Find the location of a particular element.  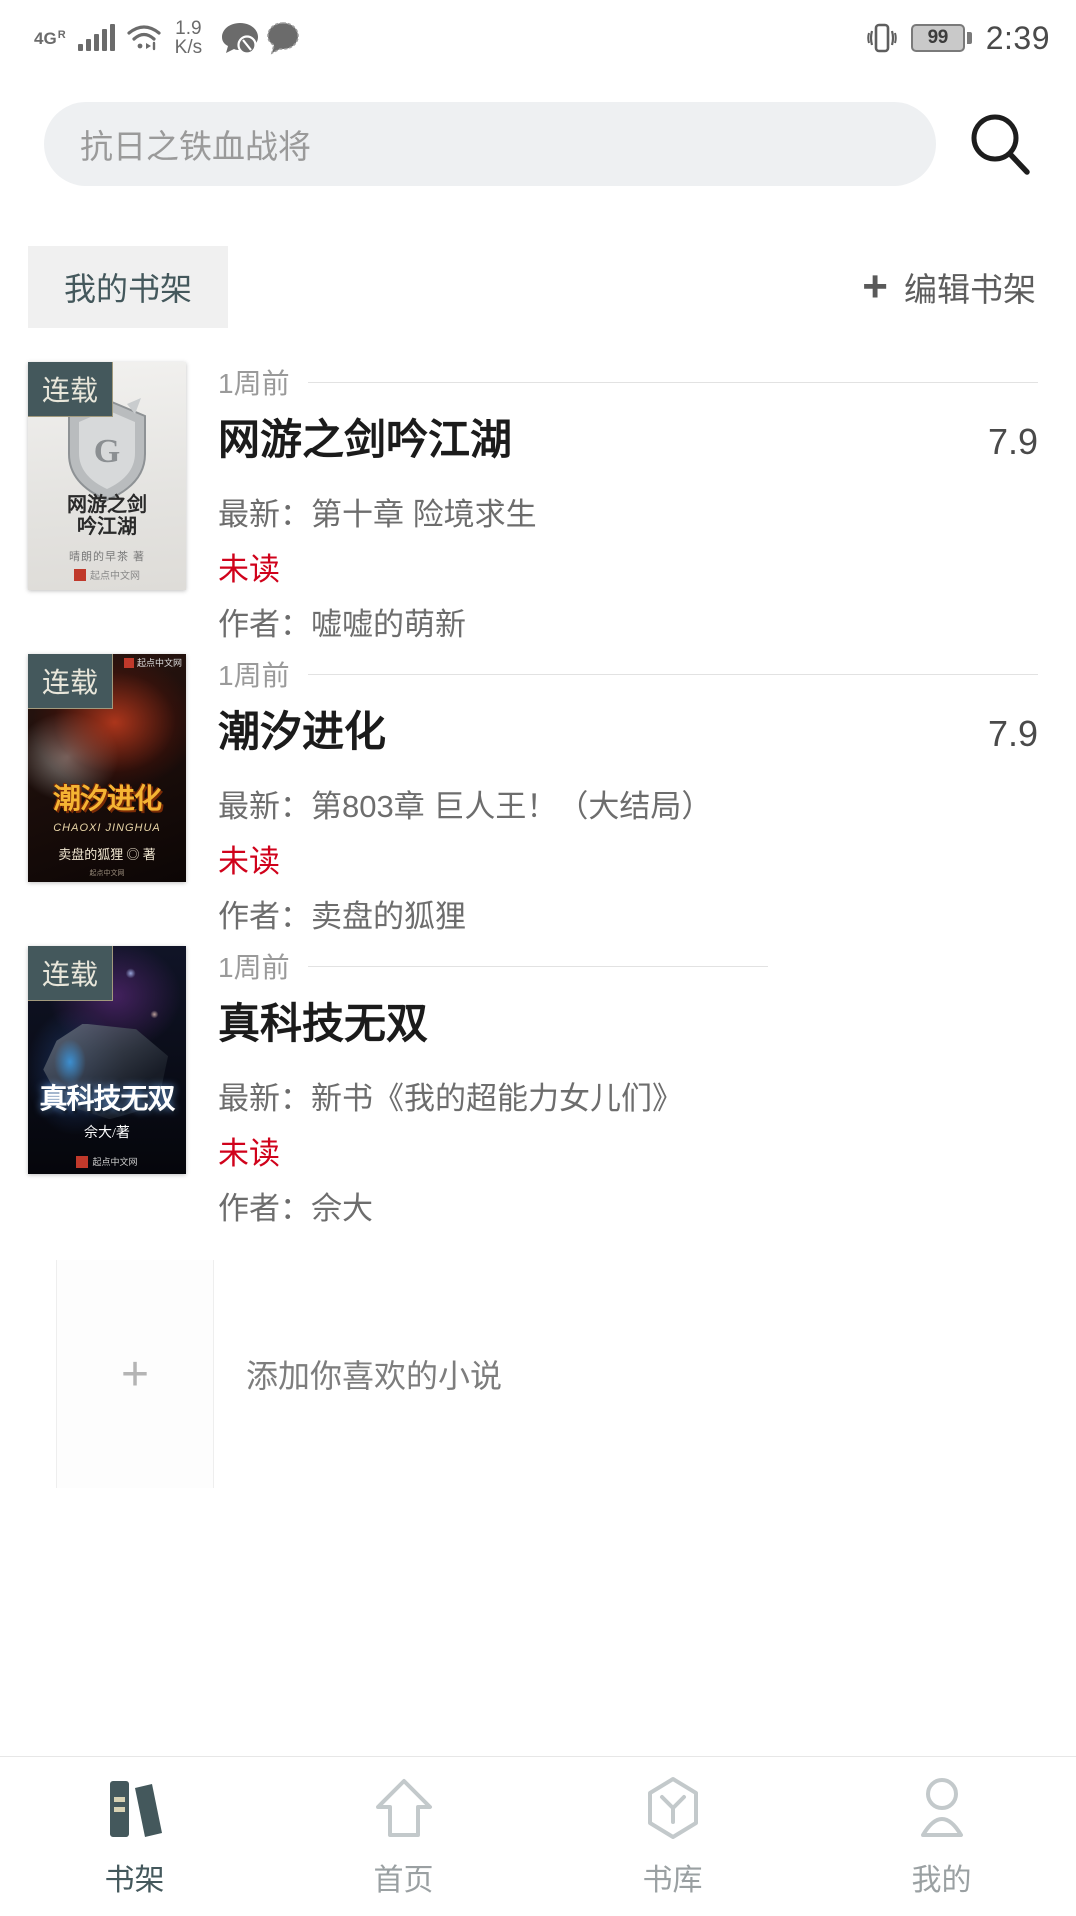

person-icon is located at coordinates (942, 1808).